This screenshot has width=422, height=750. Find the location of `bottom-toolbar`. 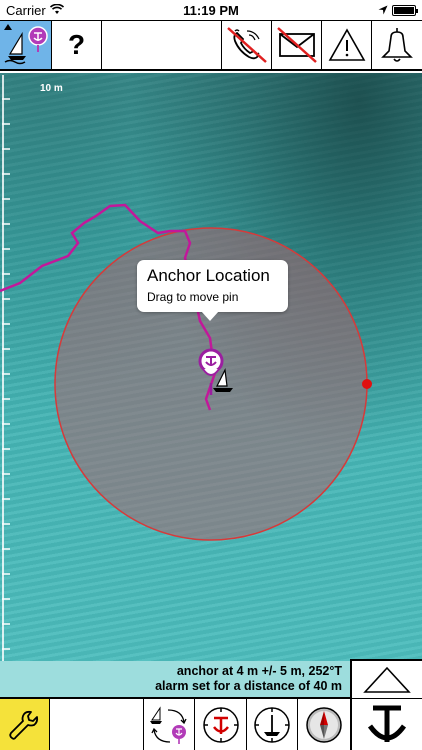

bottom-toolbar is located at coordinates (175, 723).